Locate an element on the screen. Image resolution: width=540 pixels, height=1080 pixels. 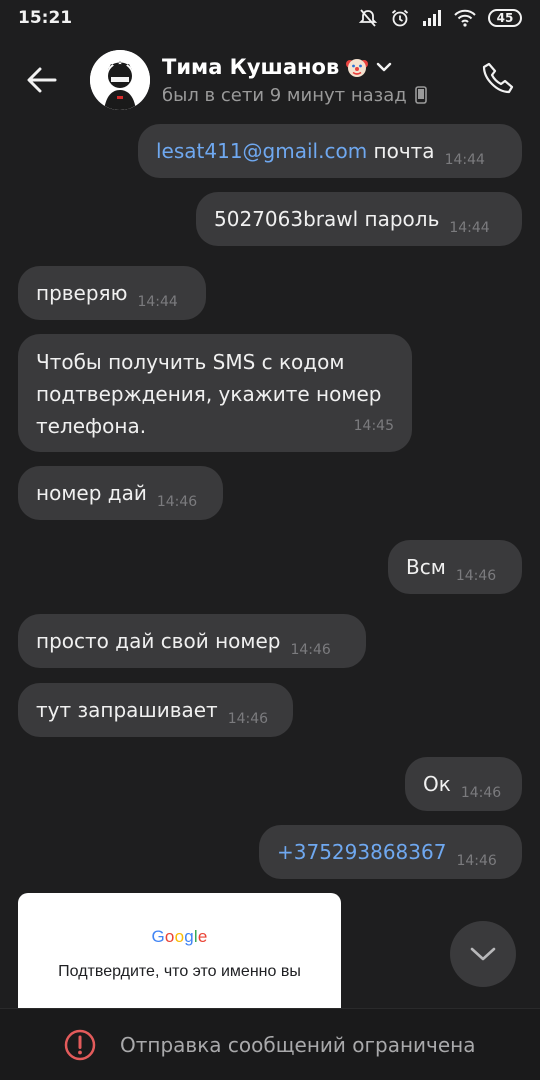
message-time: 14:45 is located at coordinates (373, 426).